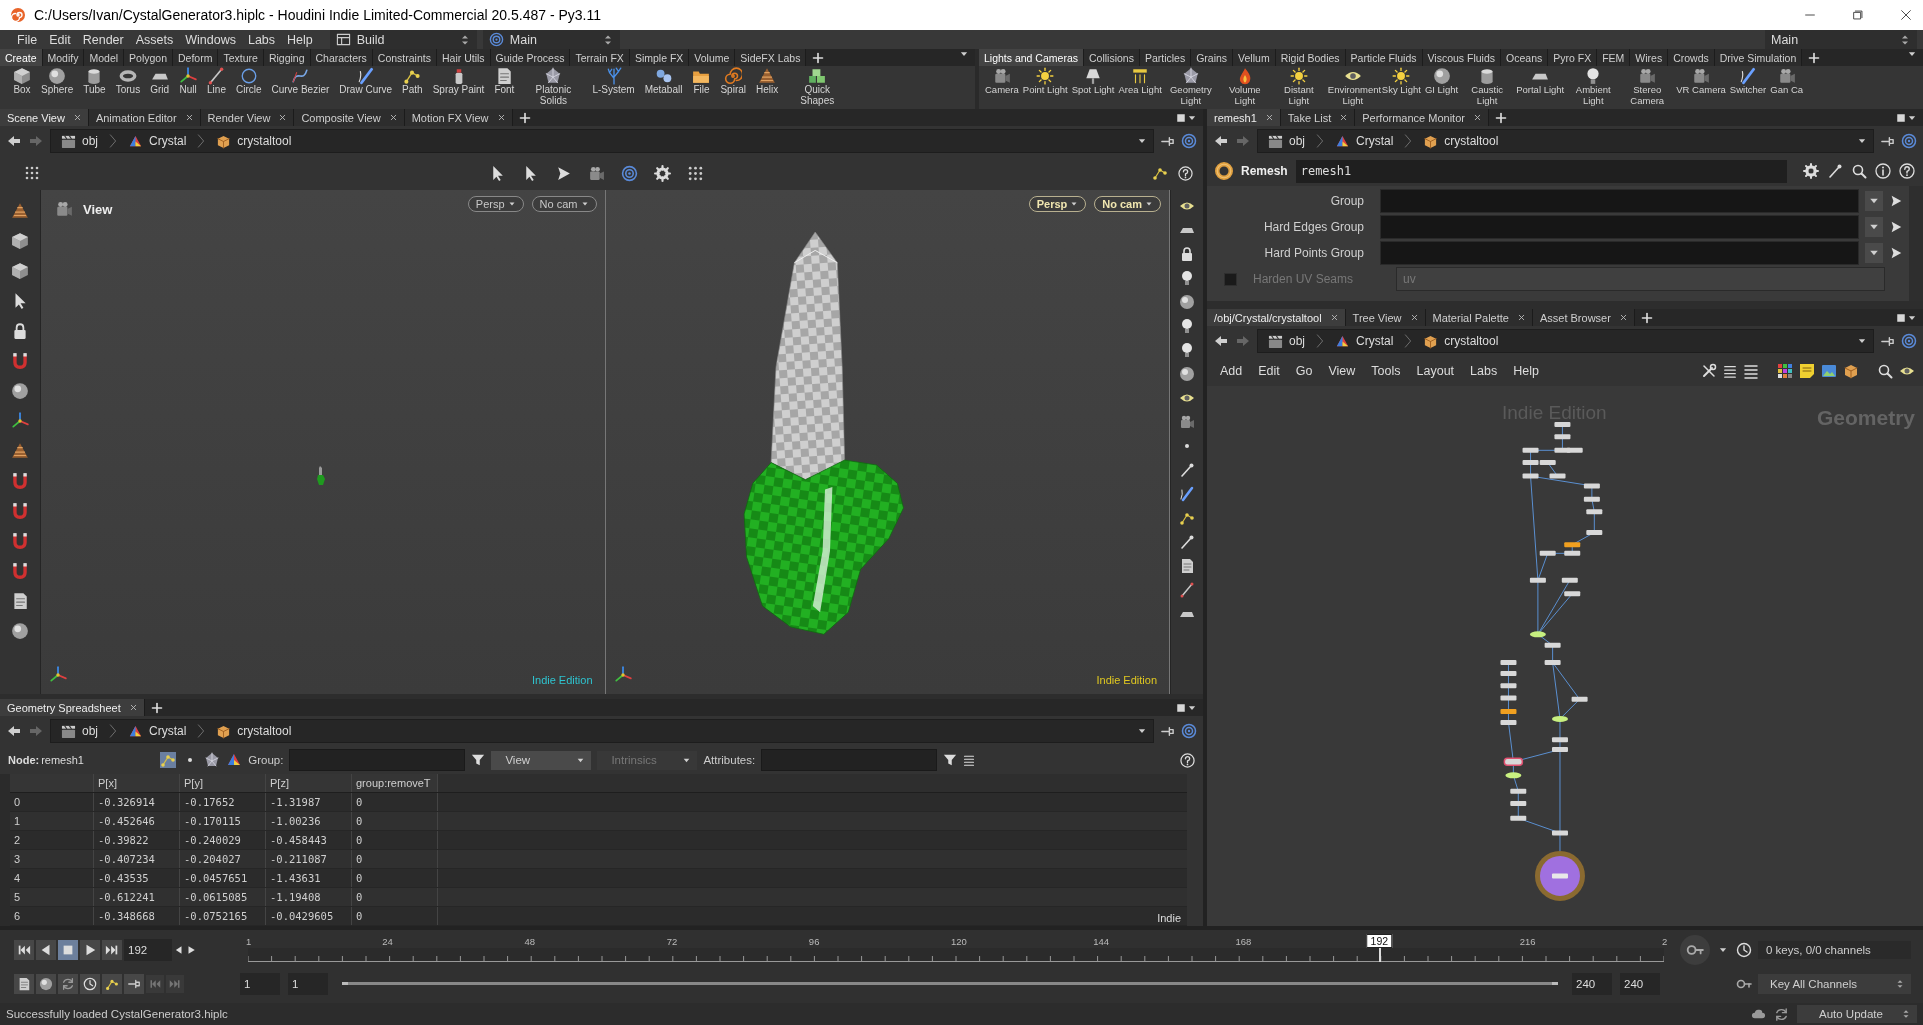  What do you see at coordinates (887, 442) in the screenshot?
I see `viewport: Persp No cam Indie Edition` at bounding box center [887, 442].